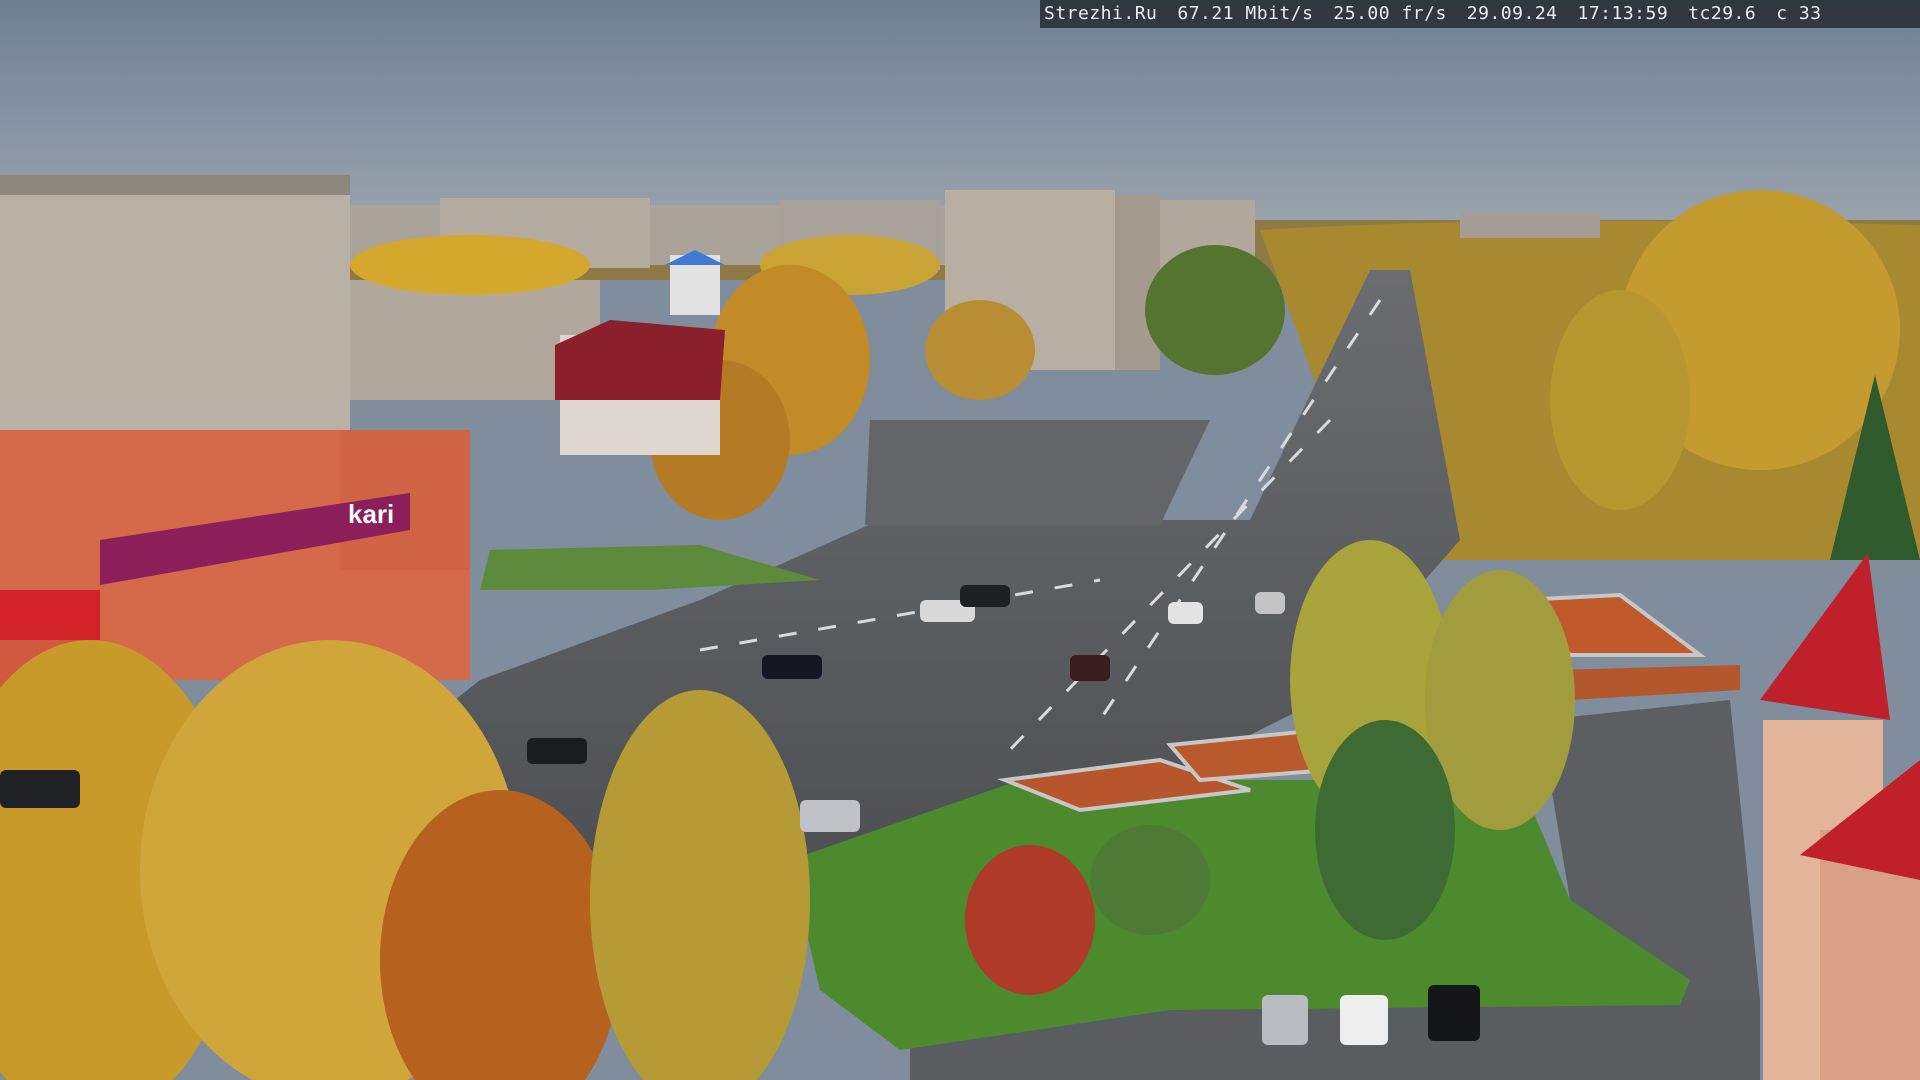 The image size is (1920, 1080). What do you see at coordinates (1512, 13) in the screenshot?
I see `overlay-date: 29.09.24` at bounding box center [1512, 13].